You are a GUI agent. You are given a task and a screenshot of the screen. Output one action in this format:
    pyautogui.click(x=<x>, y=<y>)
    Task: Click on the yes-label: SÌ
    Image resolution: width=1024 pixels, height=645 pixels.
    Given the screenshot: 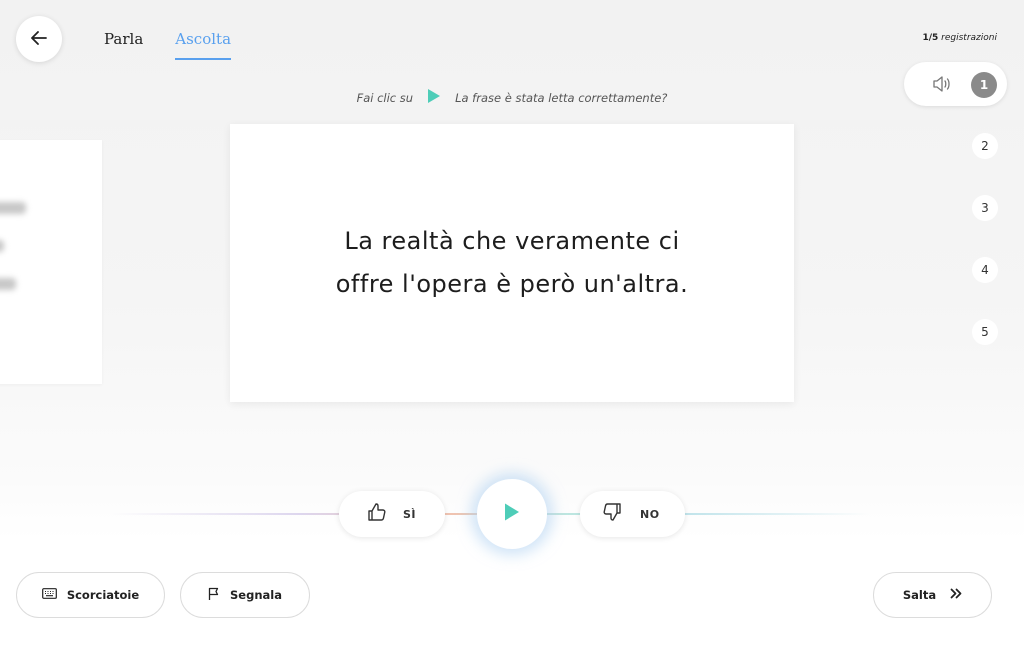 What is the action you would take?
    pyautogui.click(x=410, y=514)
    